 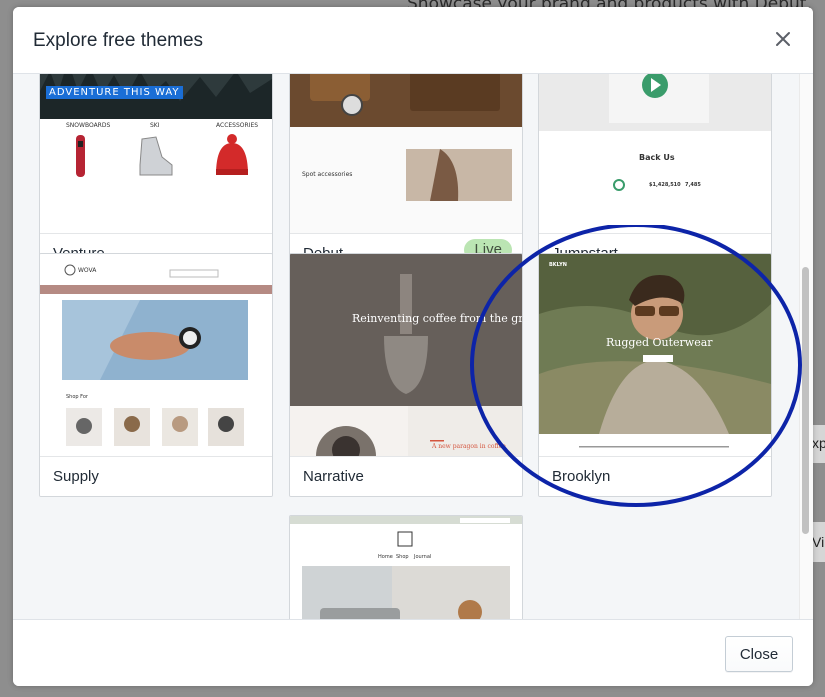 What do you see at coordinates (437, 318) in the screenshot?
I see `narrative-headline: Reinventing coffee from the ground up` at bounding box center [437, 318].